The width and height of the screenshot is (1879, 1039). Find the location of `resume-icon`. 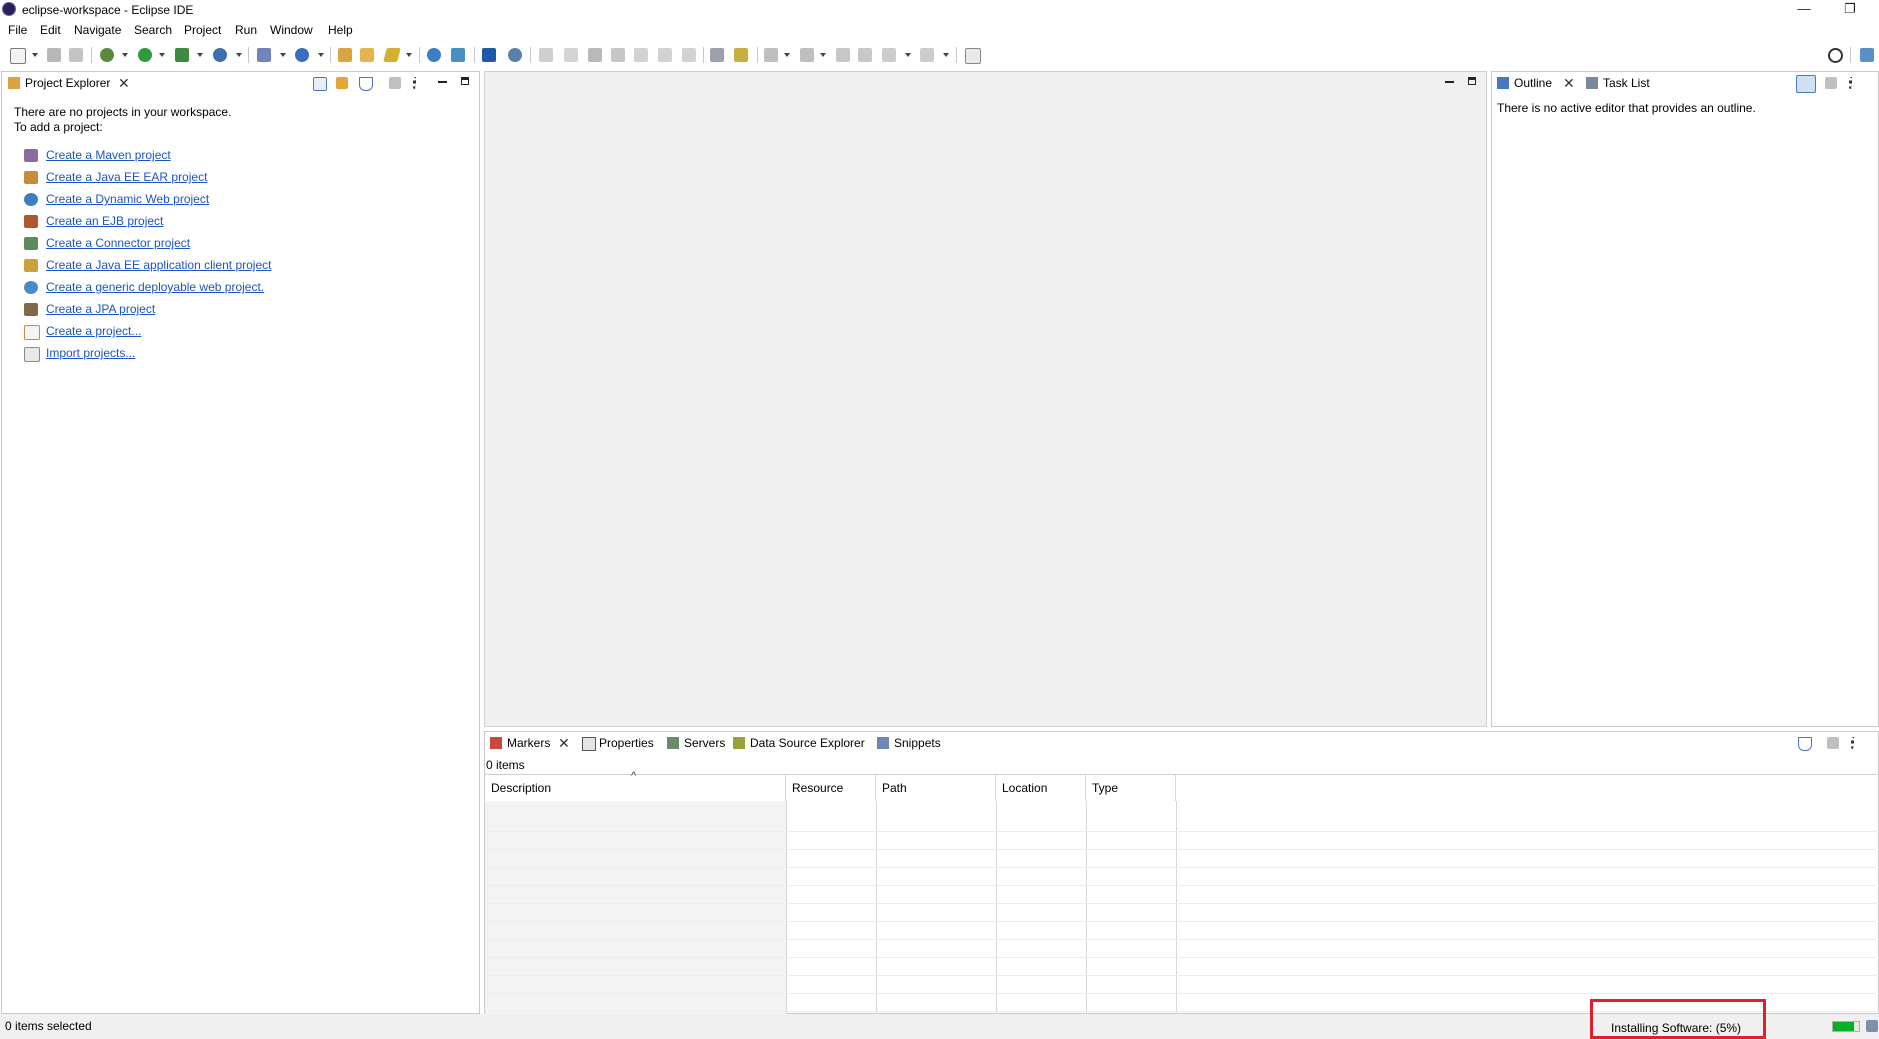

resume-icon is located at coordinates (546, 55).